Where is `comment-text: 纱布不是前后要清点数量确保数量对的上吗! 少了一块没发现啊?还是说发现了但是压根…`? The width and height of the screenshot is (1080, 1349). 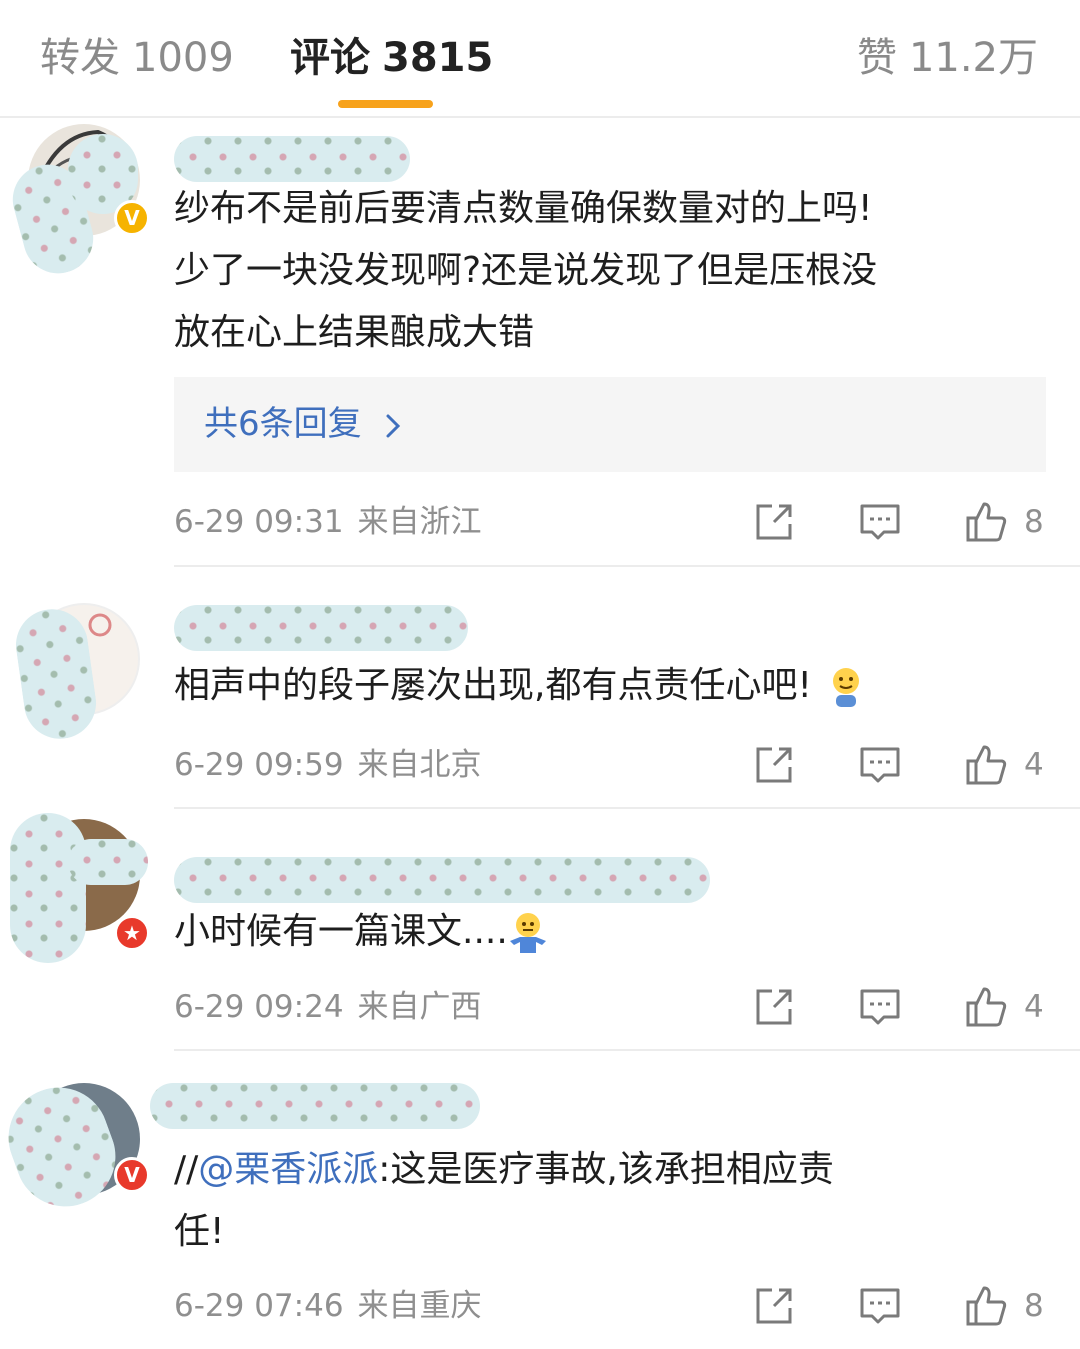
comment-text: 纱布不是前后要清点数量确保数量对的上吗! 少了一块没发现啊?还是说发现了但是压根… is located at coordinates (604, 271).